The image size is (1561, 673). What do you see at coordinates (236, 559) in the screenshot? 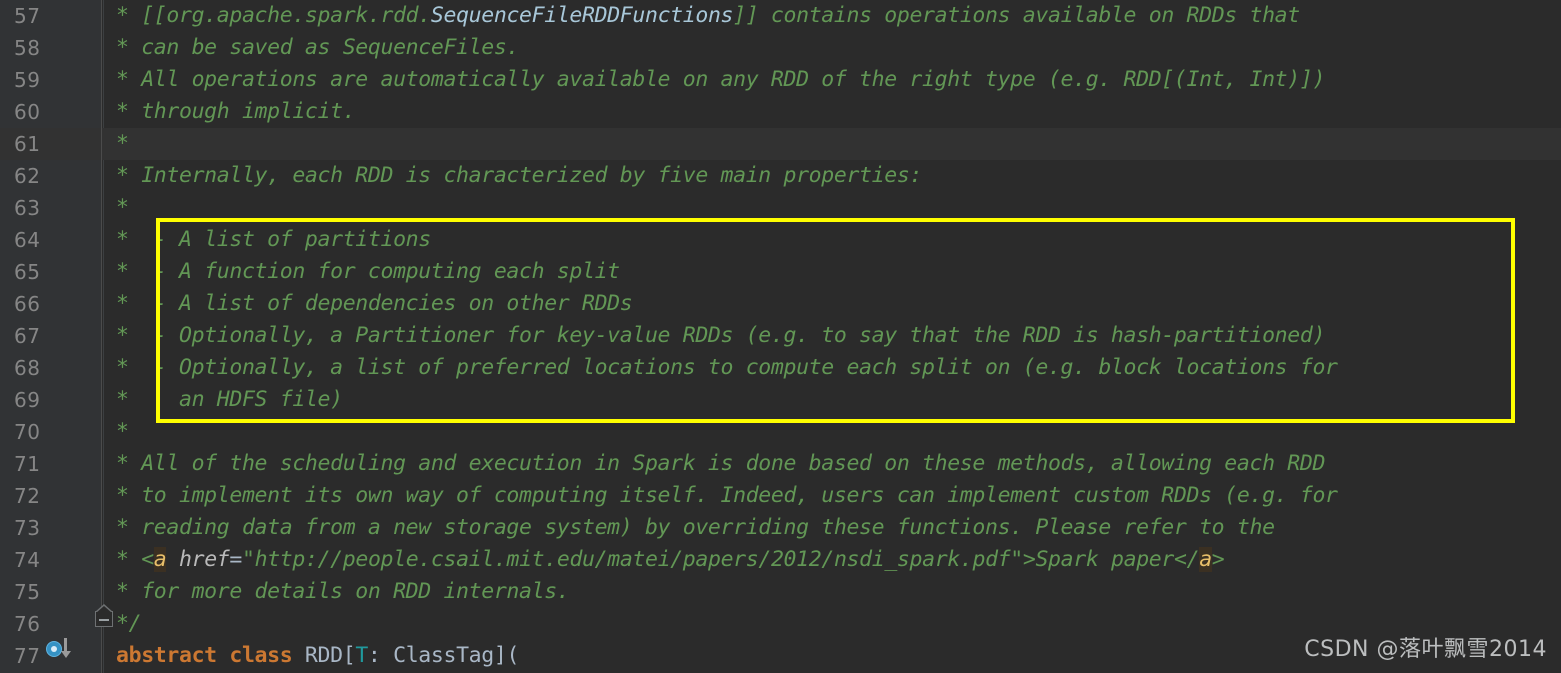
I see `equals-sign: =` at bounding box center [236, 559].